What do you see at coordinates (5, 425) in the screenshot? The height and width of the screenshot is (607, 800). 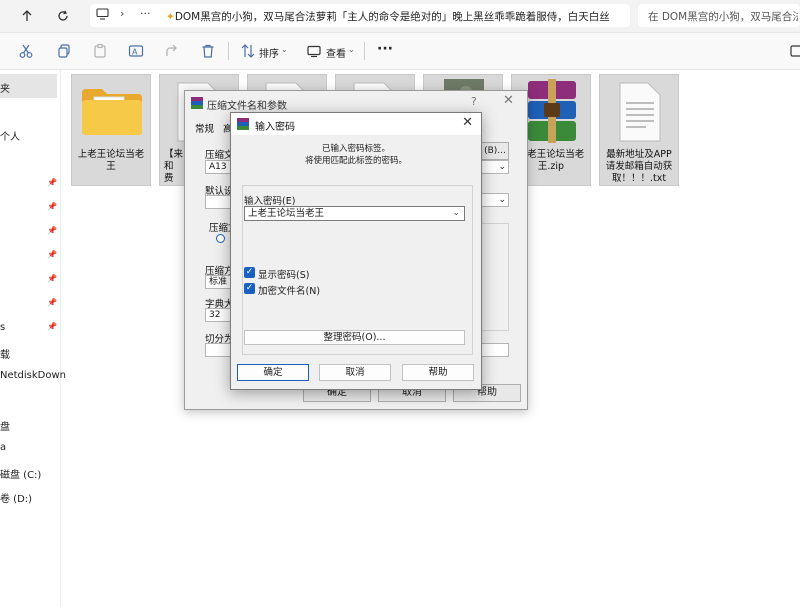 I see `sidebar-item-disk: 盘` at bounding box center [5, 425].